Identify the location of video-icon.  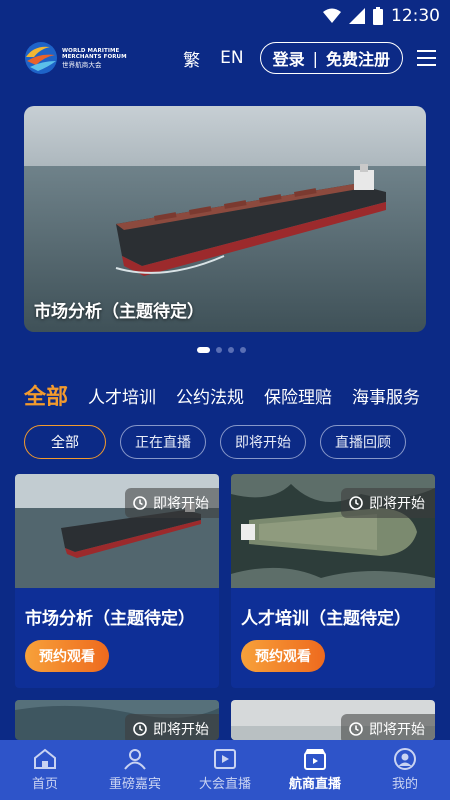
(225, 759).